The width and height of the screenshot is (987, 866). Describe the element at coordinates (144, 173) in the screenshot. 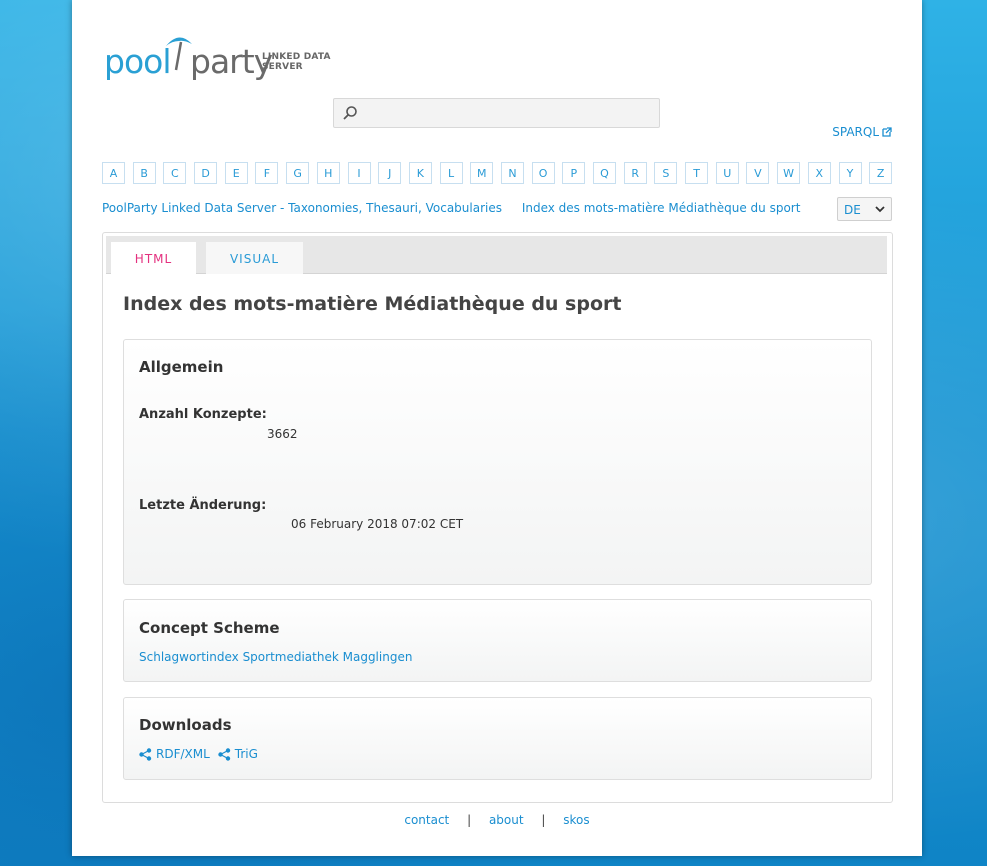

I see `alphabet-letter-b: B` at that location.